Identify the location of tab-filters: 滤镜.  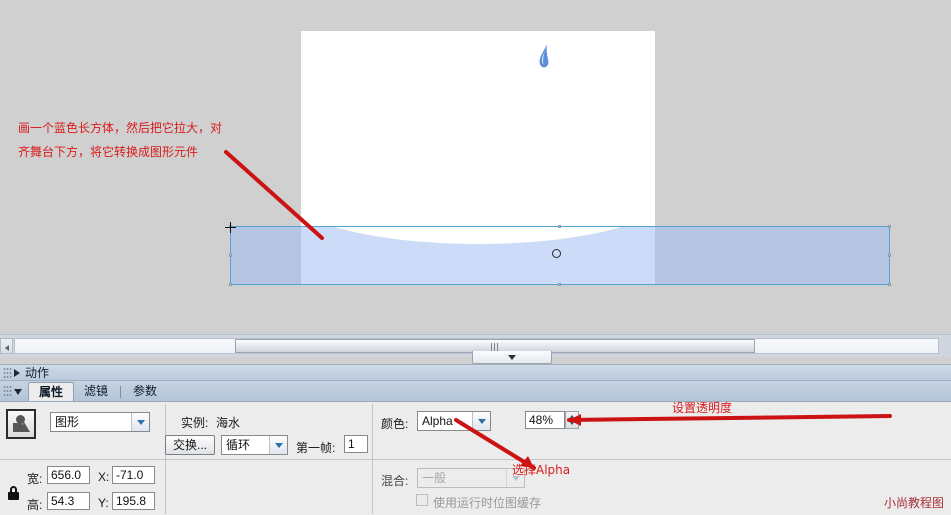
(96, 391).